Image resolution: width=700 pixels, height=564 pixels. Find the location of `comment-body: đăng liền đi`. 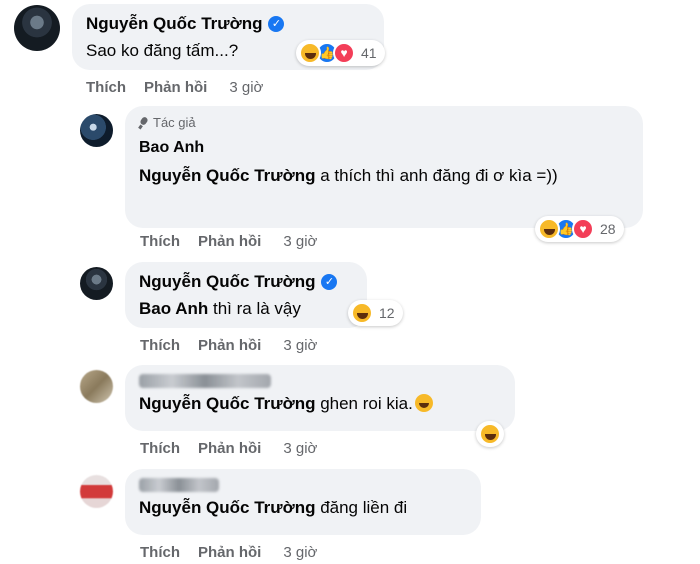

comment-body: đăng liền đi is located at coordinates (361, 507).